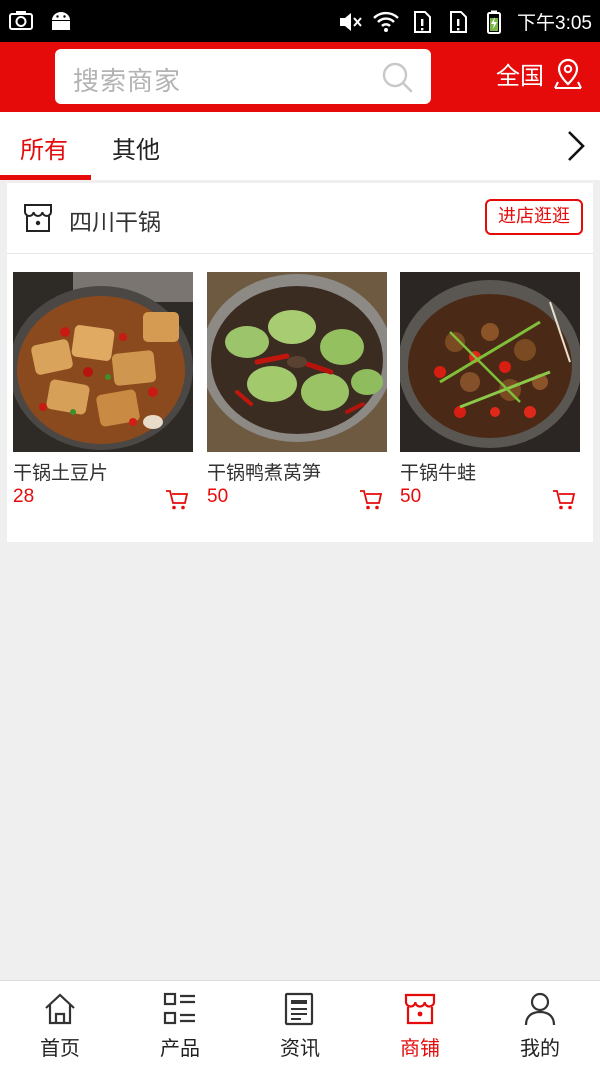 This screenshot has width=600, height=1067. I want to click on chevron-right-icon, so click(576, 146).